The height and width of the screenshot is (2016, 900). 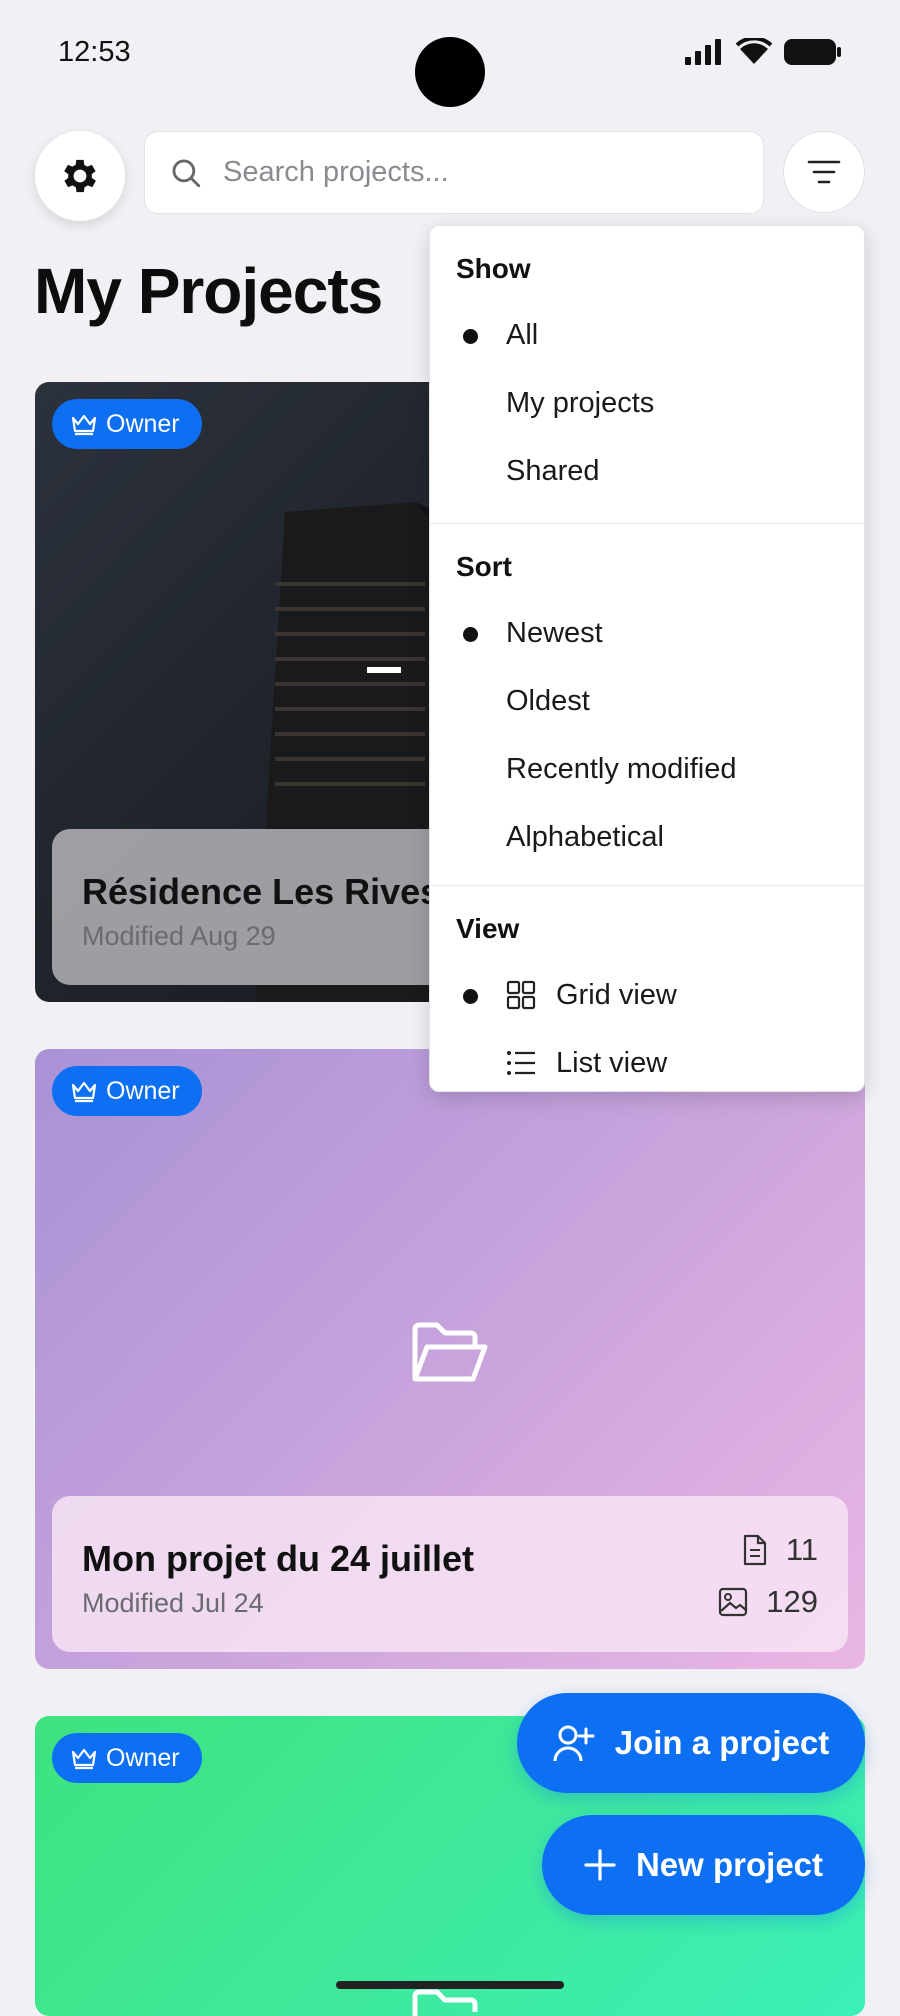 I want to click on menu-item-list-view: List view, so click(x=647, y=1060).